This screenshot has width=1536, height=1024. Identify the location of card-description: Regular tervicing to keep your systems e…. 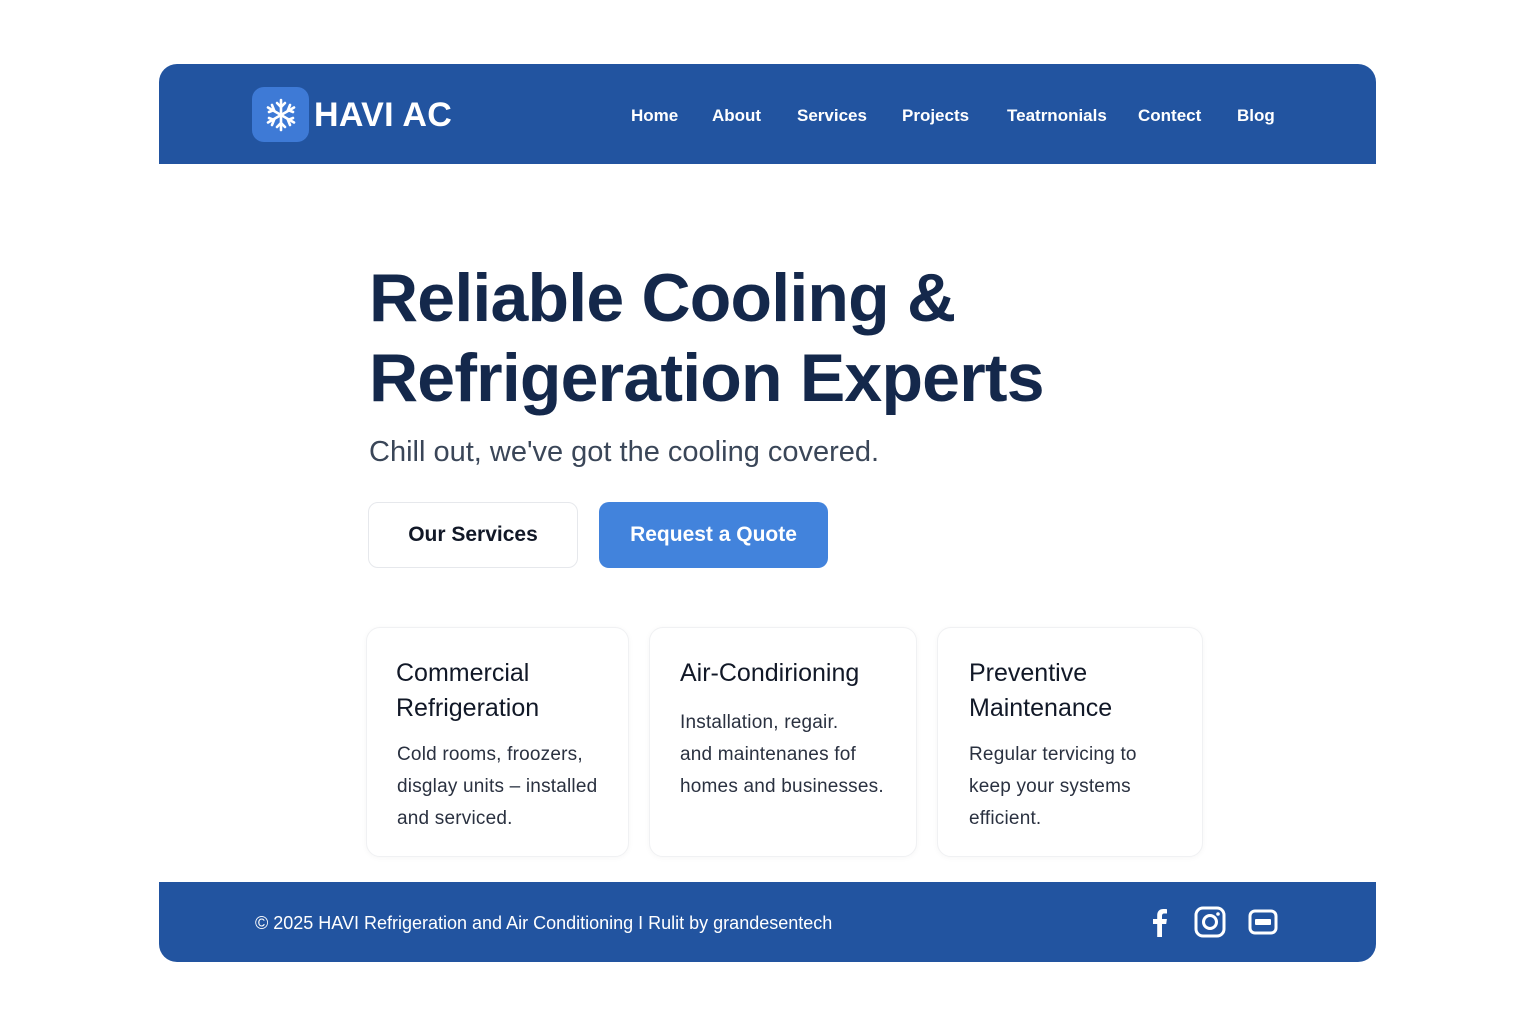
(1053, 787).